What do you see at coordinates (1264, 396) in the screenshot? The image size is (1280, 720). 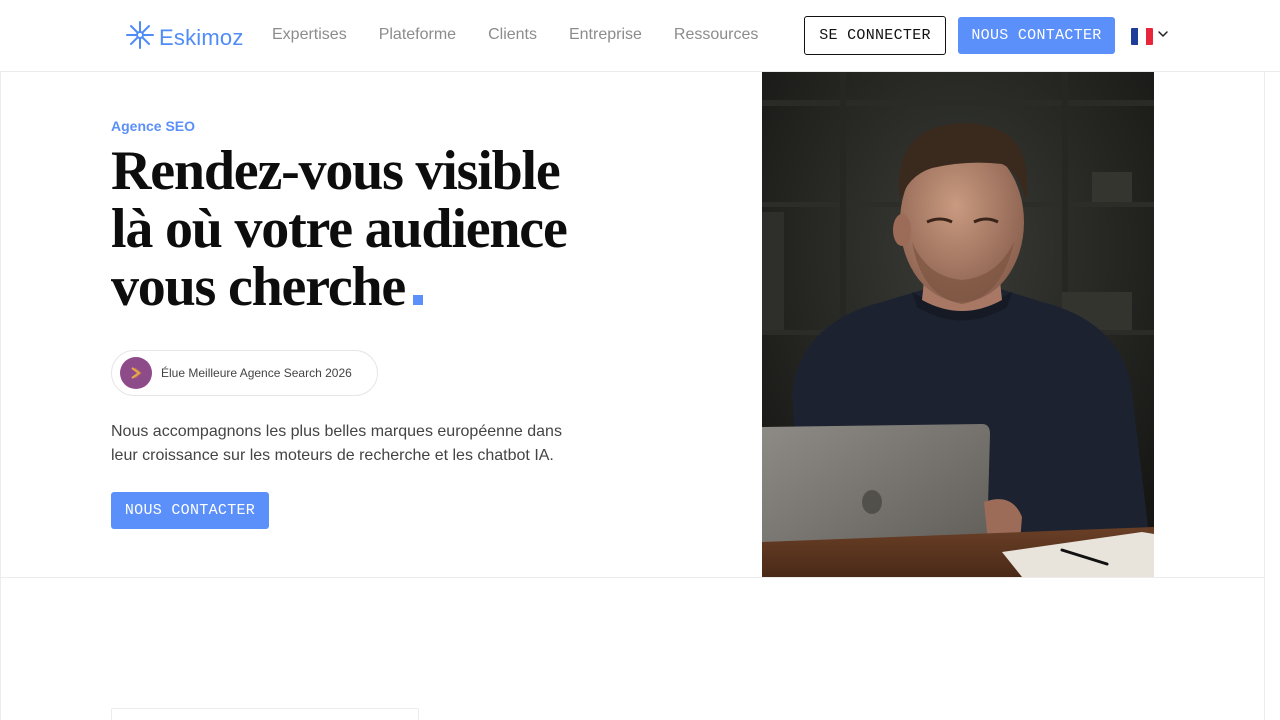 I see `frame-divider-right` at bounding box center [1264, 396].